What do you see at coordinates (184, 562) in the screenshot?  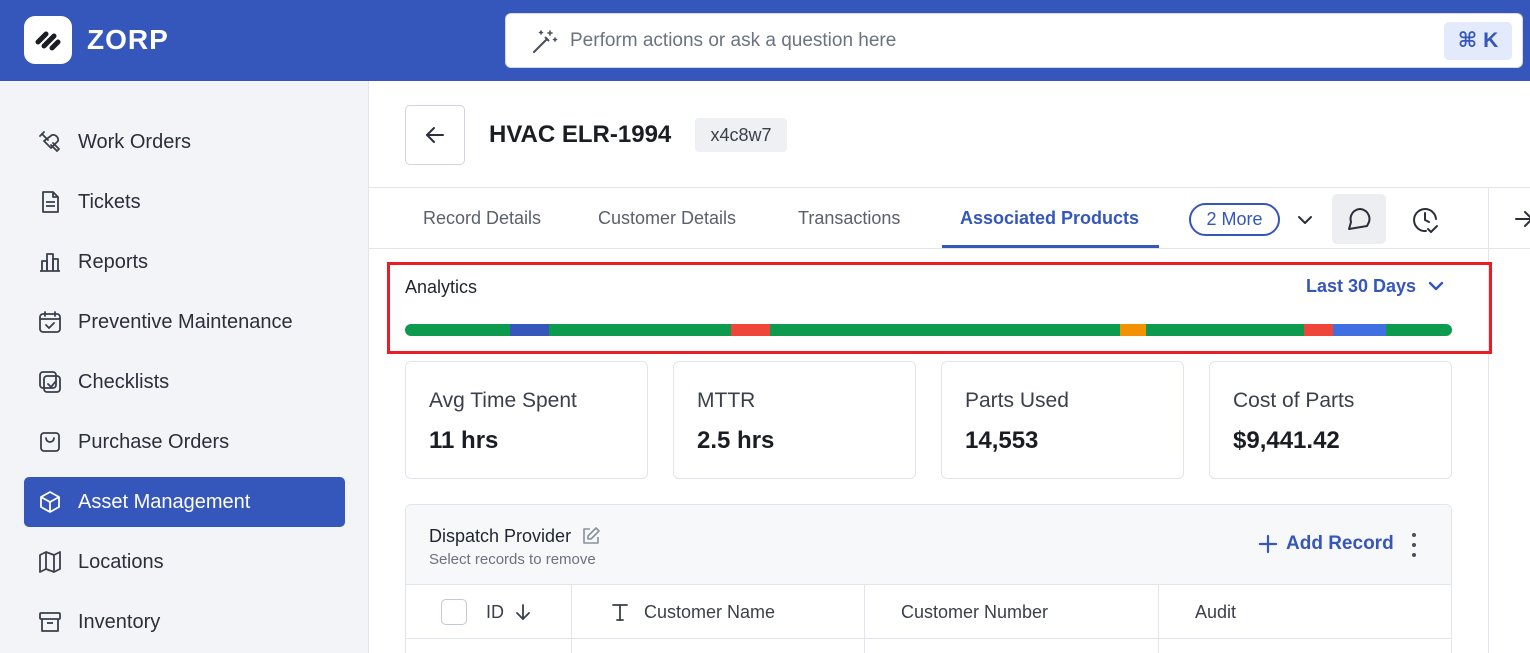 I see `sidebar-item-locations: Locations` at bounding box center [184, 562].